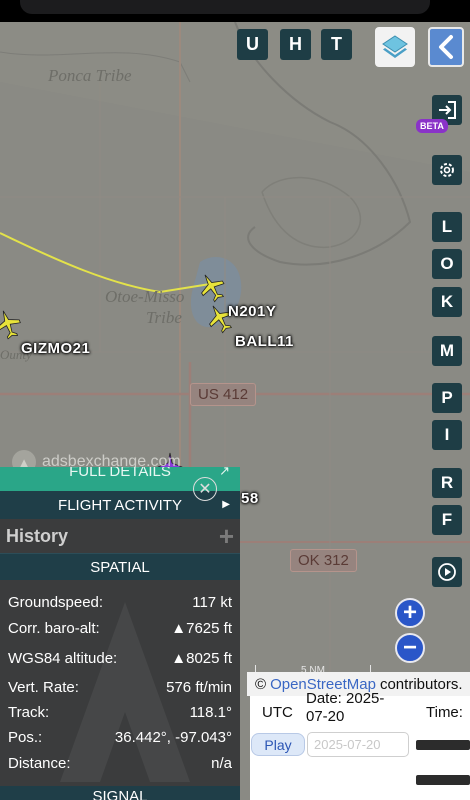 This screenshot has height=800, width=470. What do you see at coordinates (145, 296) in the screenshot?
I see `map-label-otoe: Otoe-Misso` at bounding box center [145, 296].